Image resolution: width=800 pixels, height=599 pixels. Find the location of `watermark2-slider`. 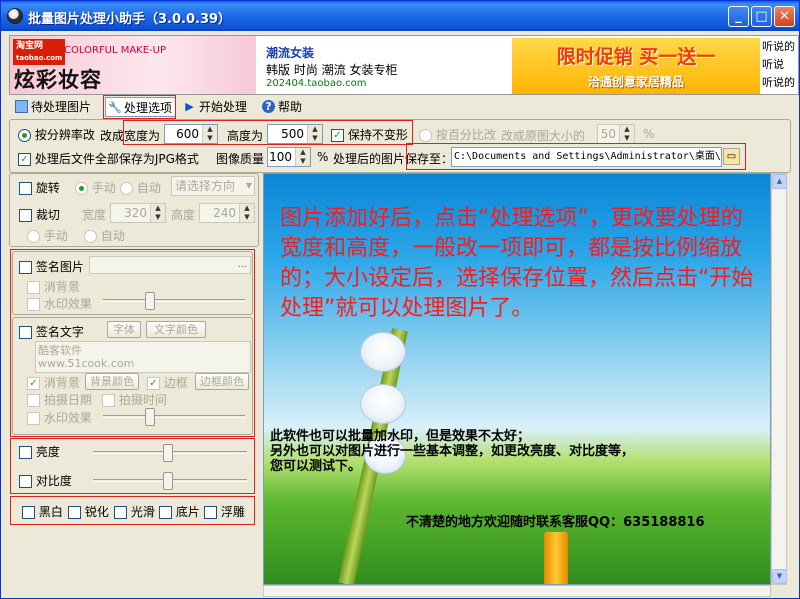

watermark2-slider is located at coordinates (174, 417).